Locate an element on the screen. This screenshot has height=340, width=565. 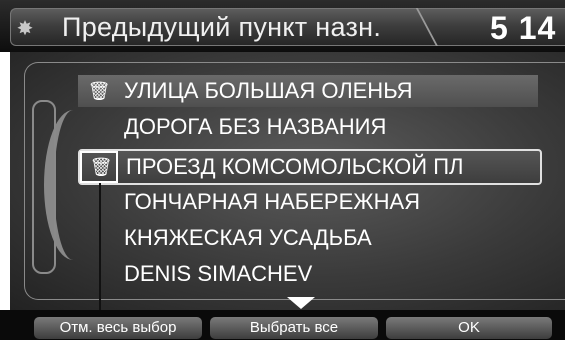
list-item-selected: 🗑 ПРОЕЗД КОМСОМОЛЬСКОЙ ПЛ is located at coordinates (310, 167).